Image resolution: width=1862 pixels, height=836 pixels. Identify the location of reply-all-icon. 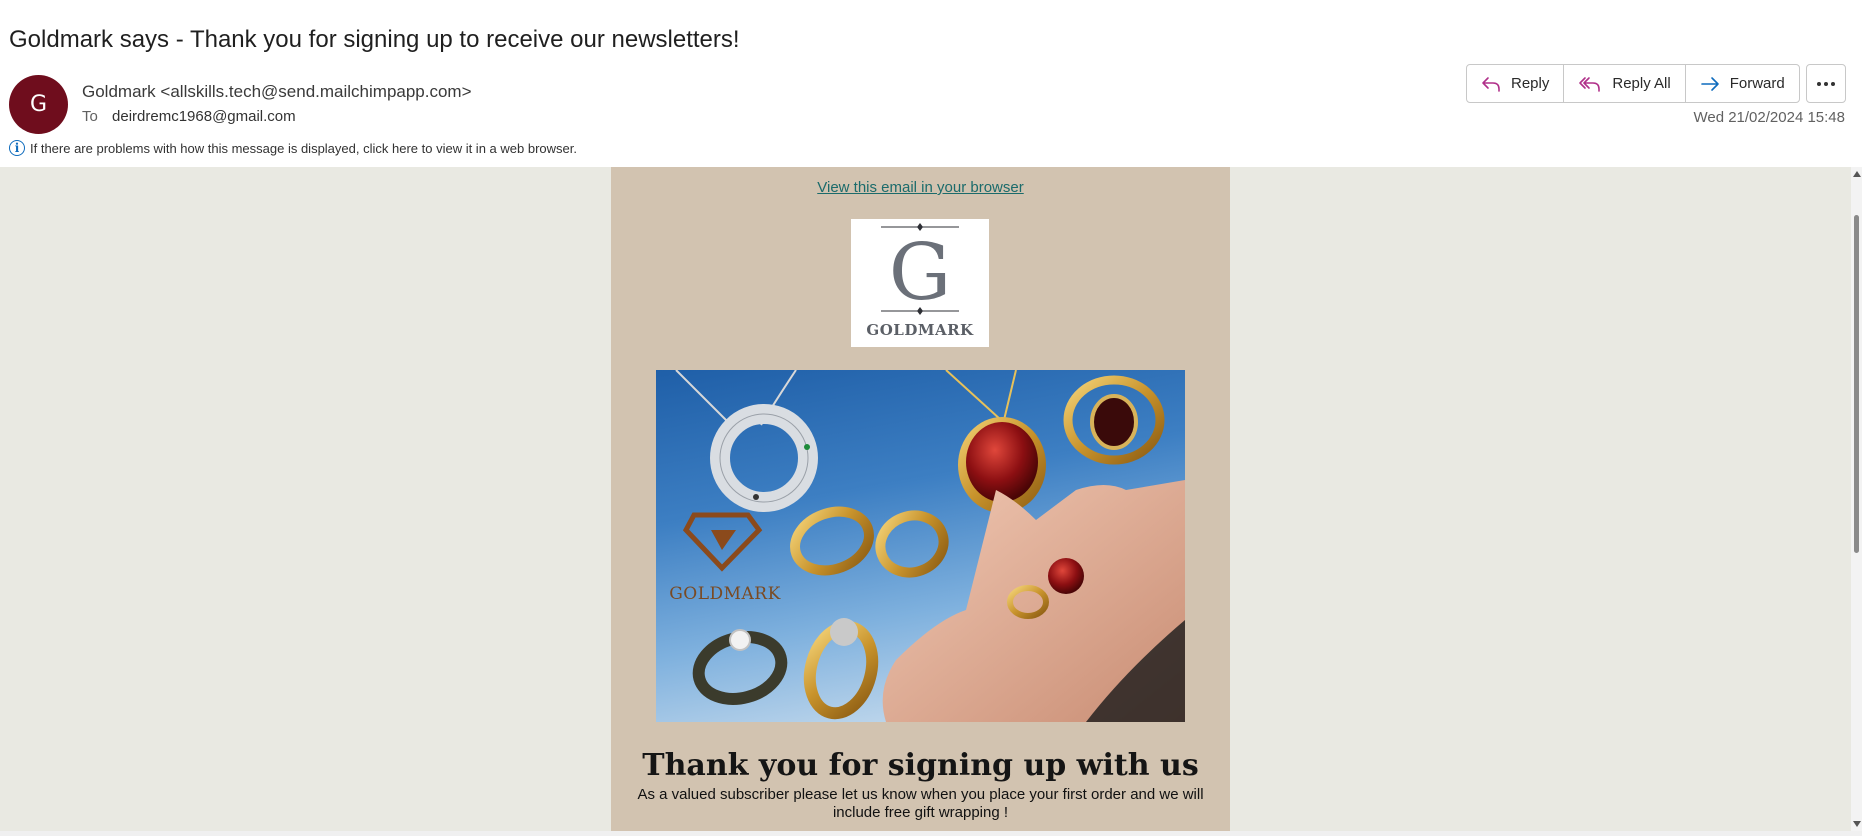
(1590, 84).